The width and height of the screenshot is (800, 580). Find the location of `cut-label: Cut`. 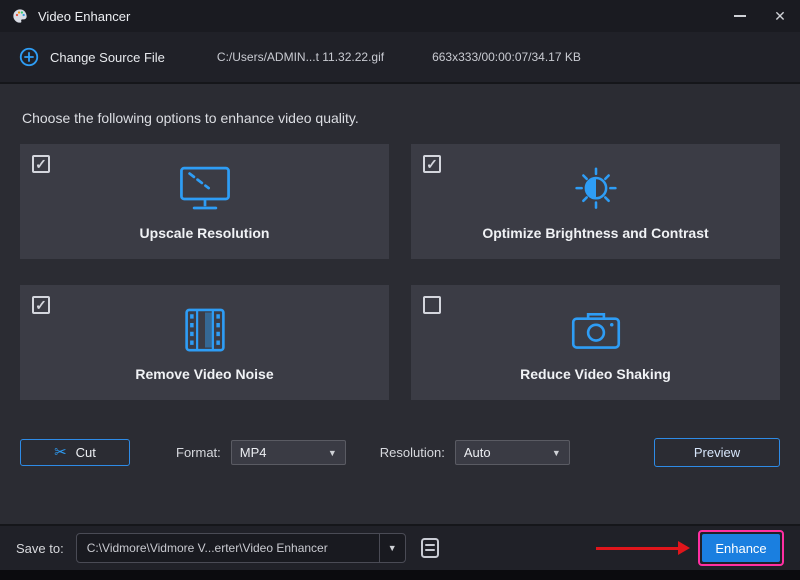

cut-label: Cut is located at coordinates (85, 452).